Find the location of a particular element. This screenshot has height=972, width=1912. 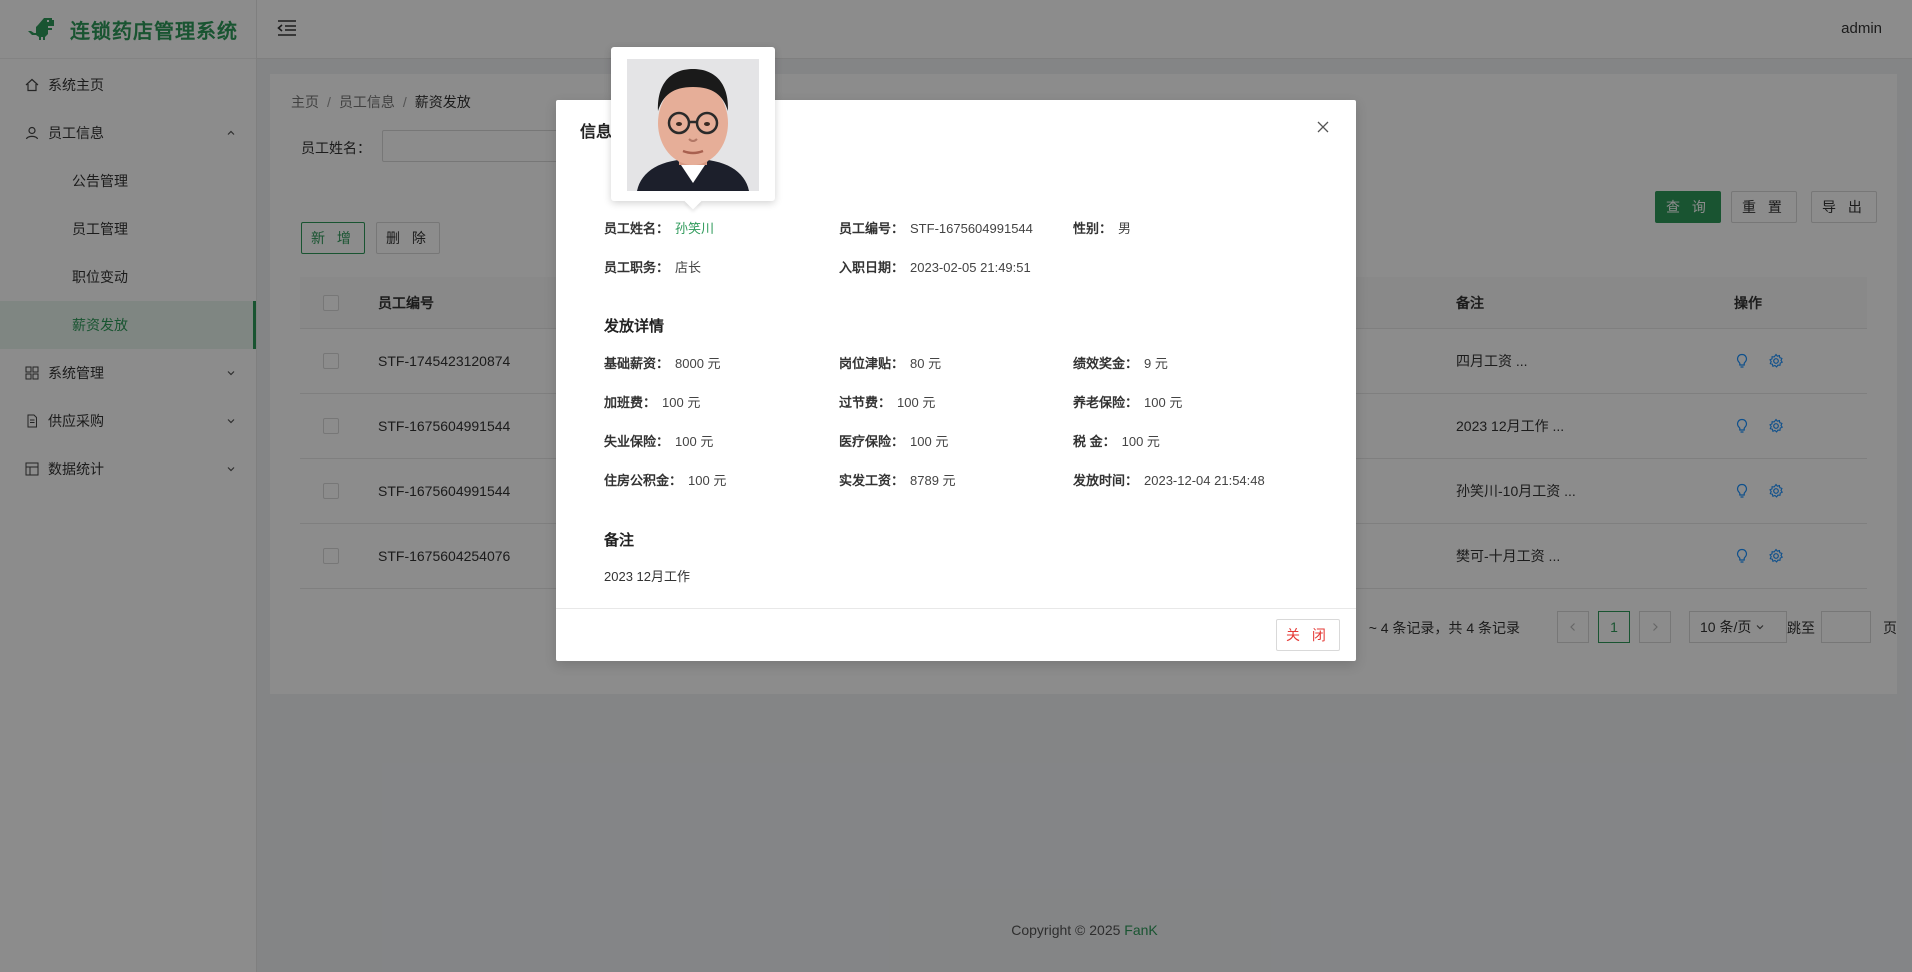

field-pension: 养老保险： 100 元 is located at coordinates (1128, 402).